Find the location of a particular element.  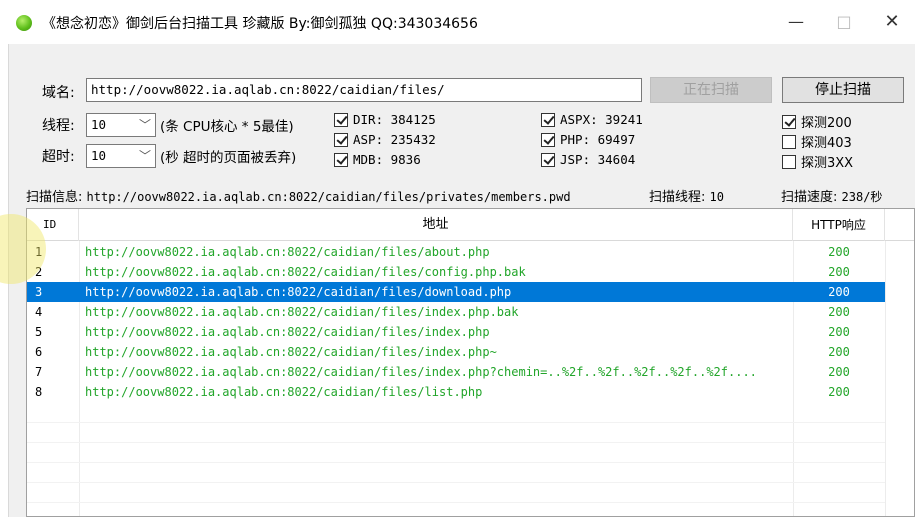

cell-id: 5 is located at coordinates (39, 332).